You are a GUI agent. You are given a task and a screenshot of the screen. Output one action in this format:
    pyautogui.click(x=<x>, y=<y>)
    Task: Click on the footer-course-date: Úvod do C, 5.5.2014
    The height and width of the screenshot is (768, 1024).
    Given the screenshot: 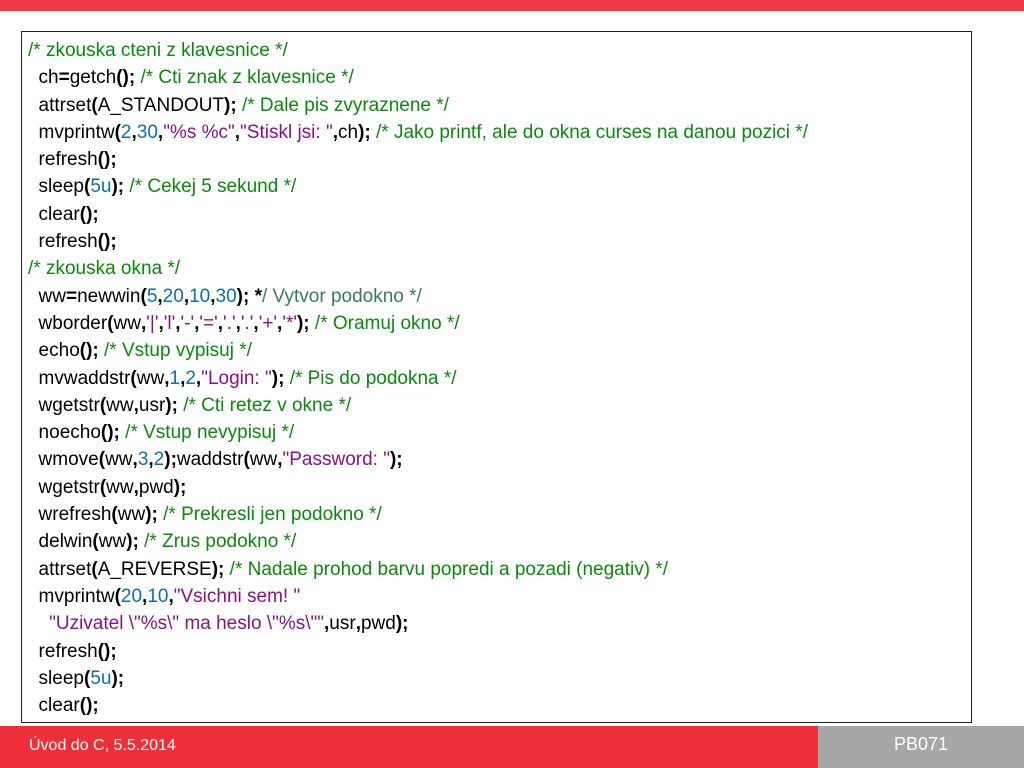 What is the action you would take?
    pyautogui.click(x=102, y=745)
    